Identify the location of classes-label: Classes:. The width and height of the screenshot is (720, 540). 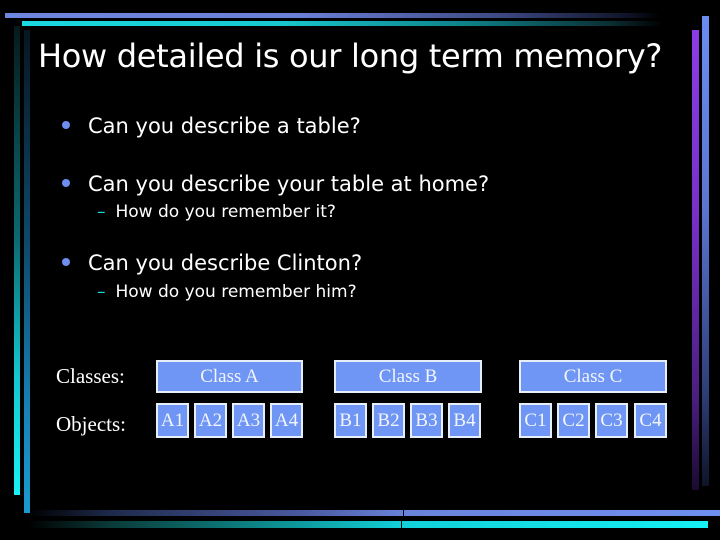
(90, 376).